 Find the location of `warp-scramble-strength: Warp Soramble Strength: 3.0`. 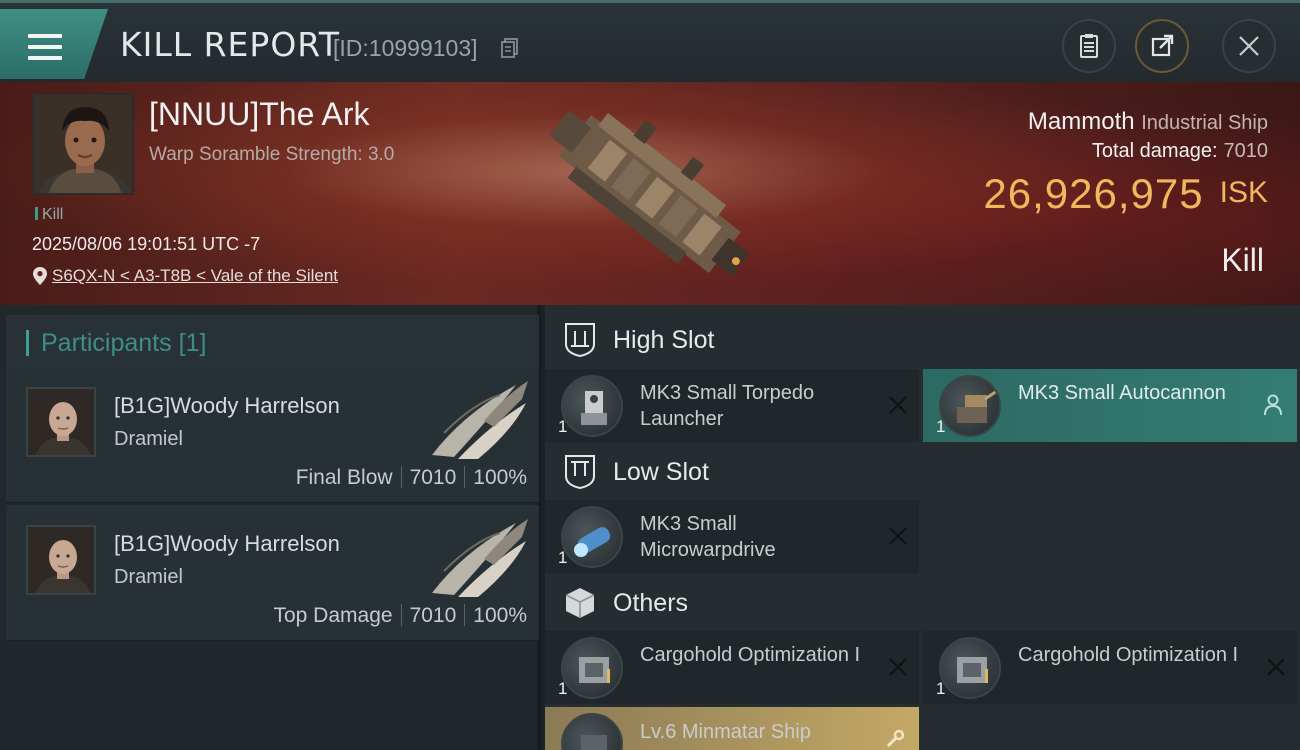

warp-scramble-strength: Warp Soramble Strength: 3.0 is located at coordinates (272, 154).